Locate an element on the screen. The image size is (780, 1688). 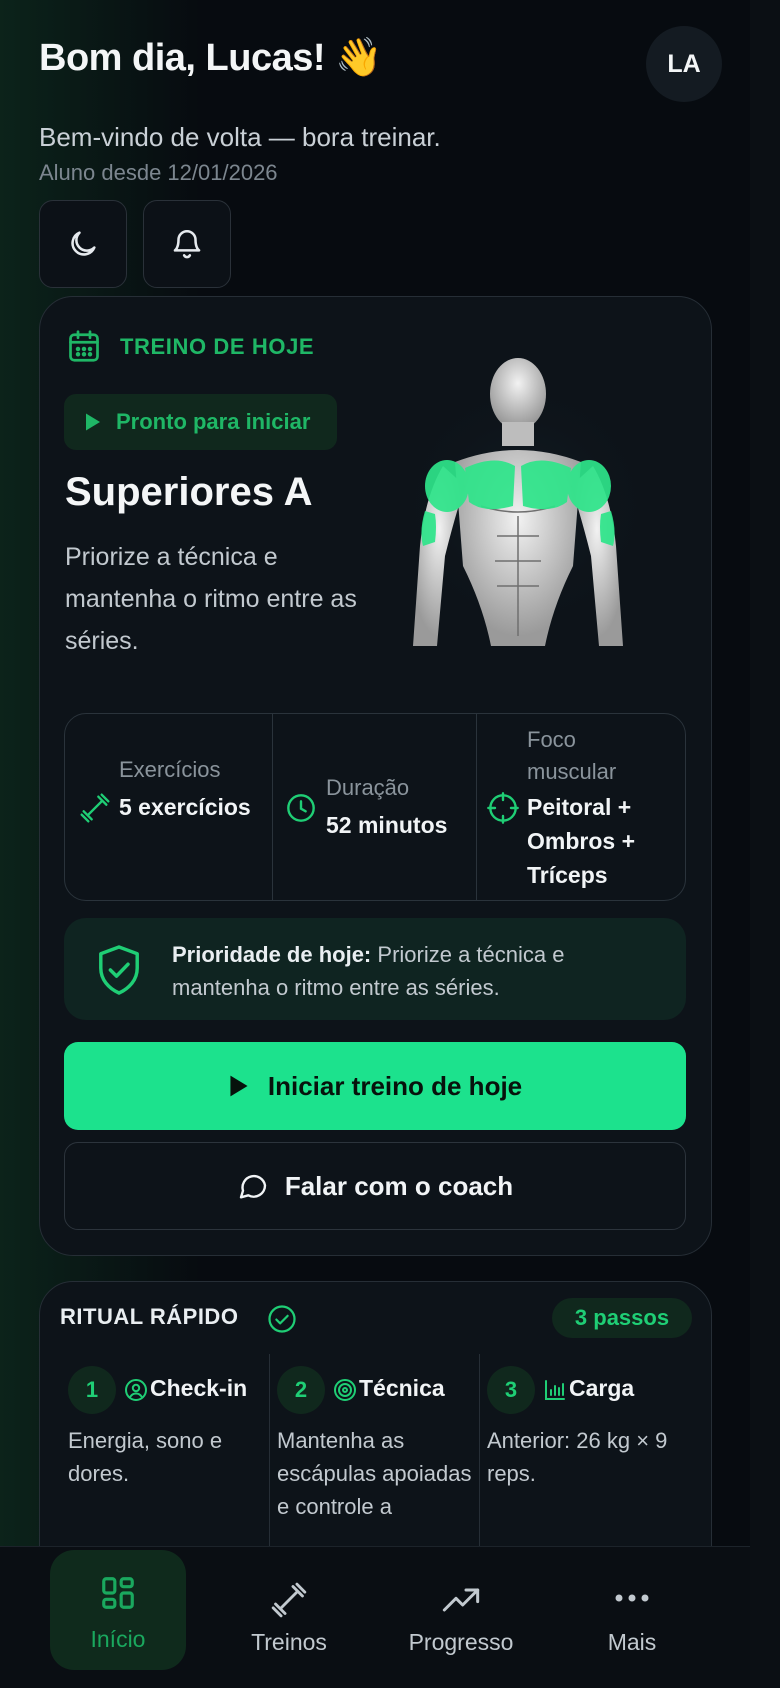
talk-to-coach-button: Falar com o coach is located at coordinates (375, 1186).